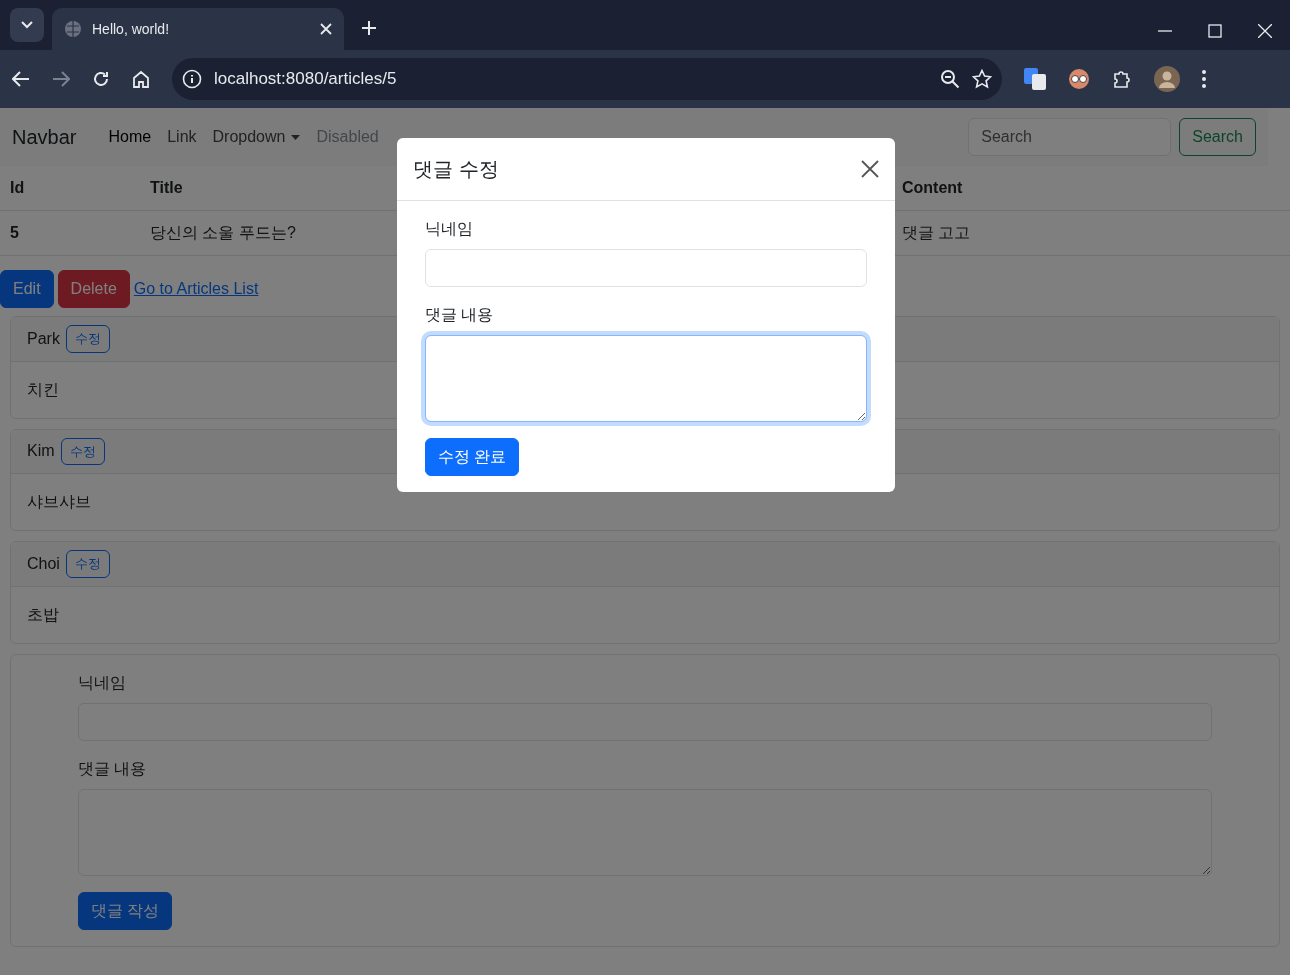 Image resolution: width=1290 pixels, height=975 pixels. What do you see at coordinates (61, 79) in the screenshot?
I see `forward-icon` at bounding box center [61, 79].